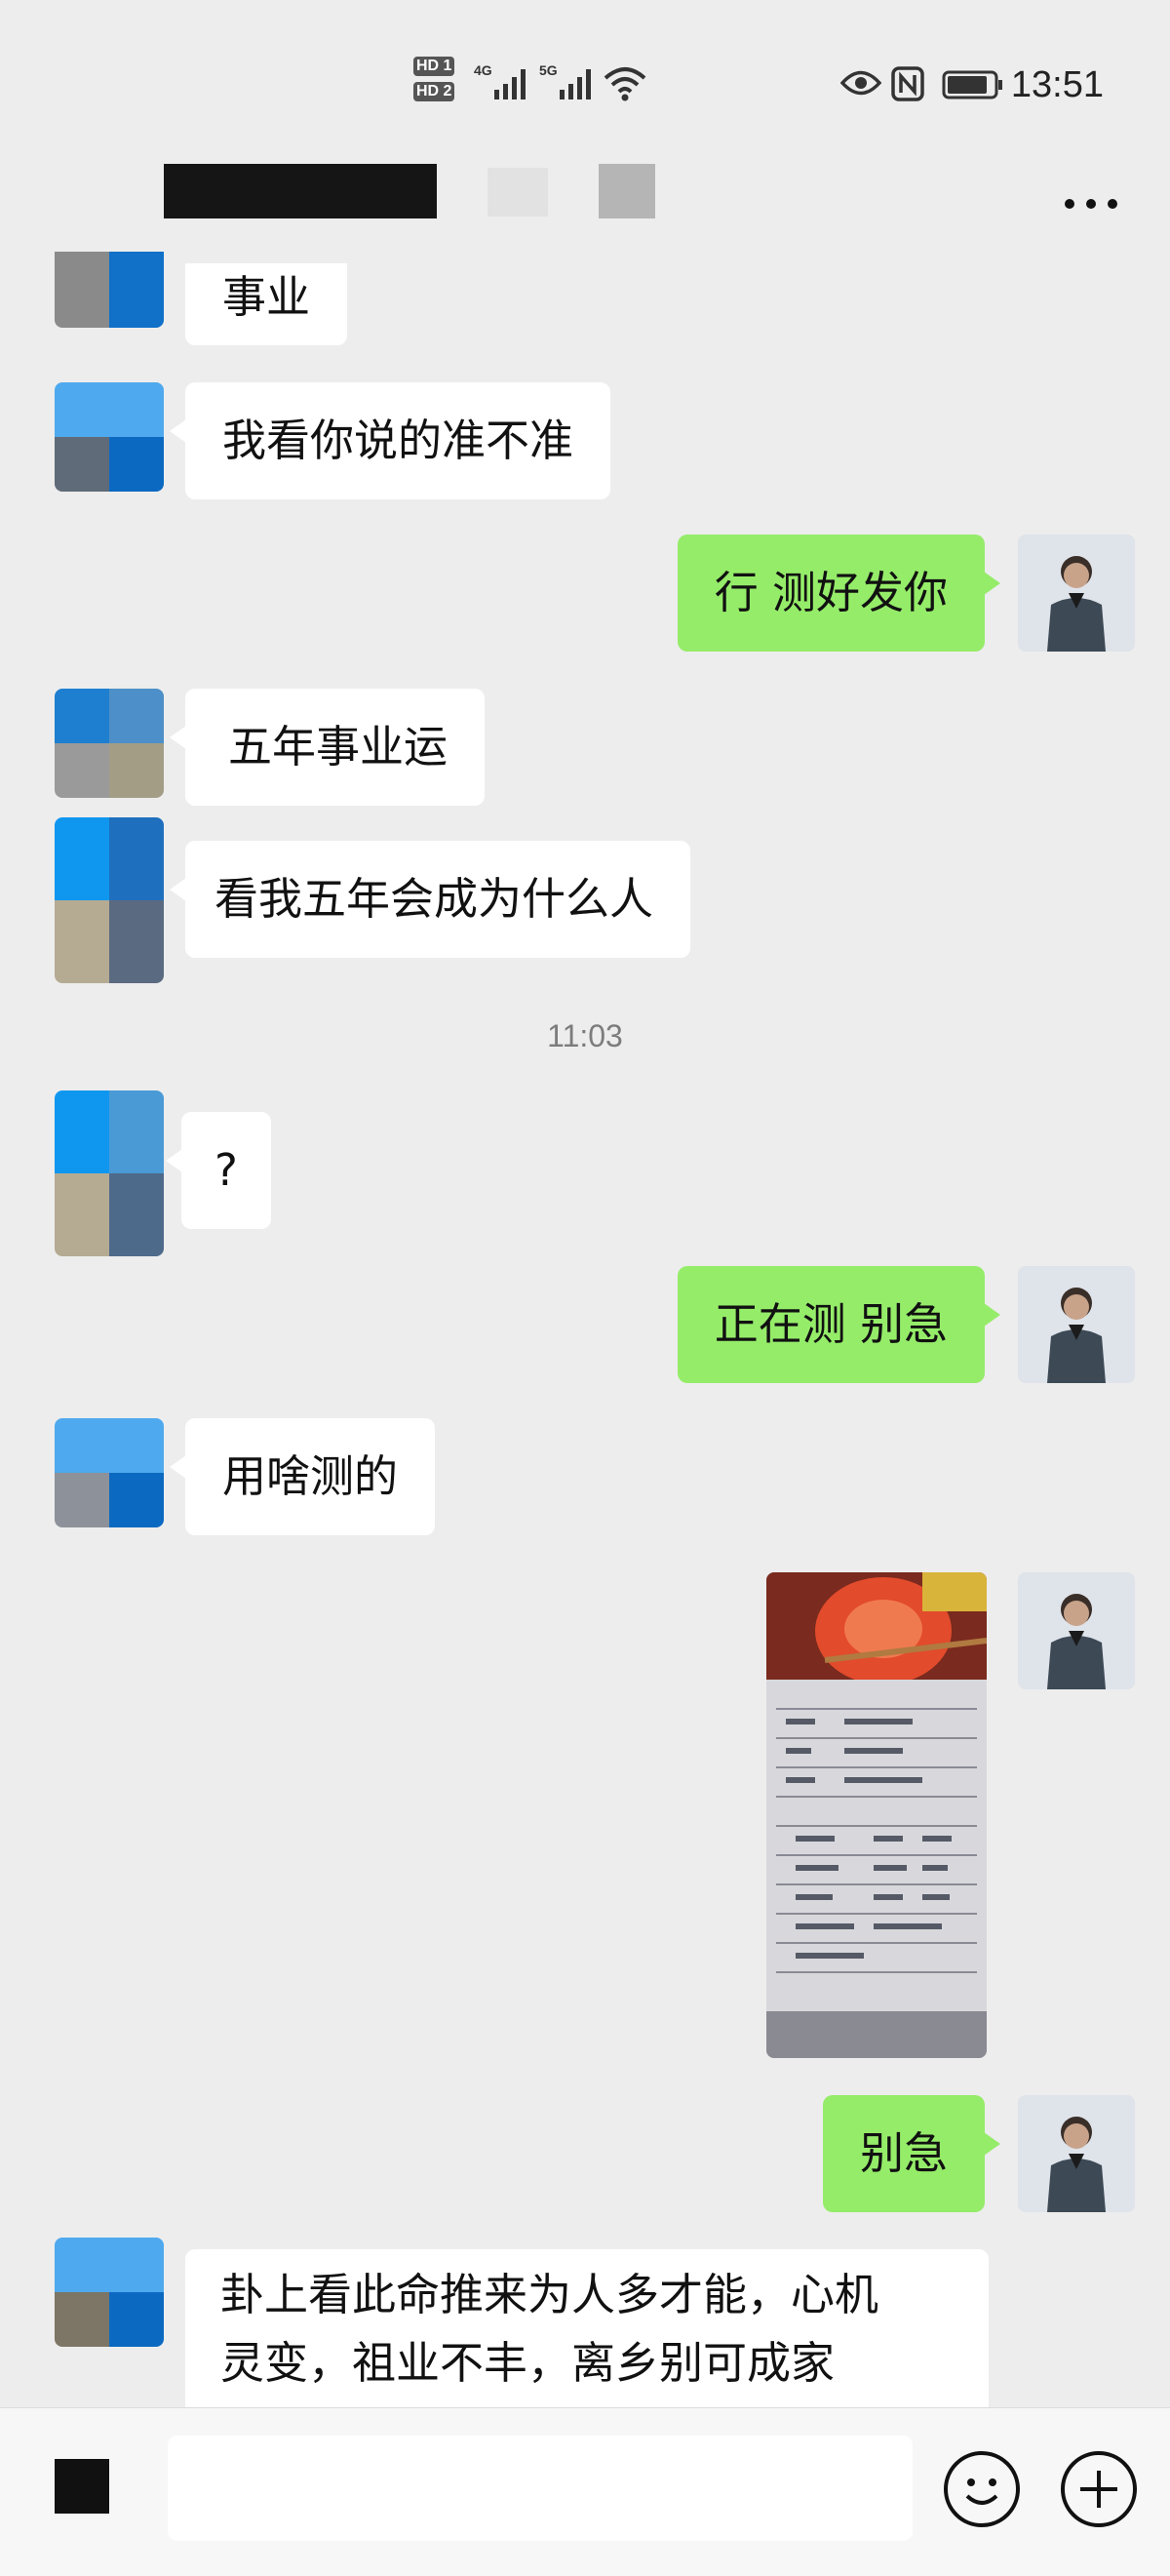 This screenshot has height=2576, width=1170. What do you see at coordinates (430, 899) in the screenshot?
I see `message-bubble: 看我五年会成为什么人` at bounding box center [430, 899].